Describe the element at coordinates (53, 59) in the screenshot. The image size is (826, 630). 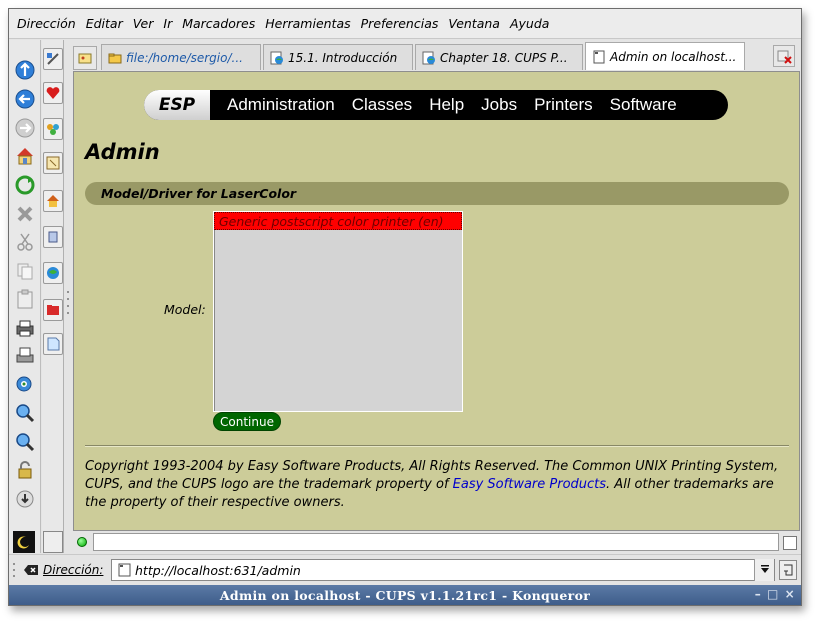
I see `config-sidebar-icon` at that location.